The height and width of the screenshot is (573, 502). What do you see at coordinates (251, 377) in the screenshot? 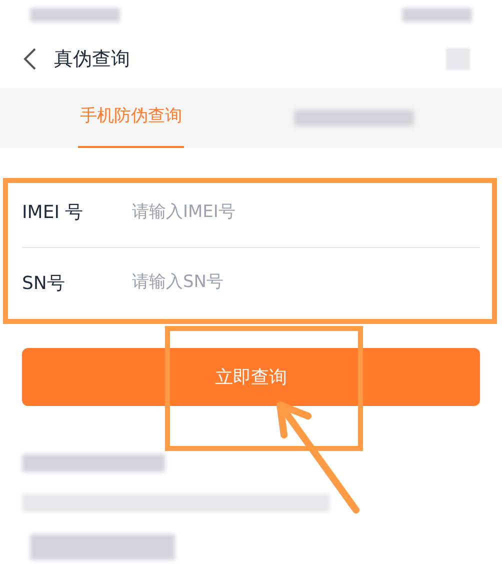
I see `submit-button: 立即查询` at bounding box center [251, 377].